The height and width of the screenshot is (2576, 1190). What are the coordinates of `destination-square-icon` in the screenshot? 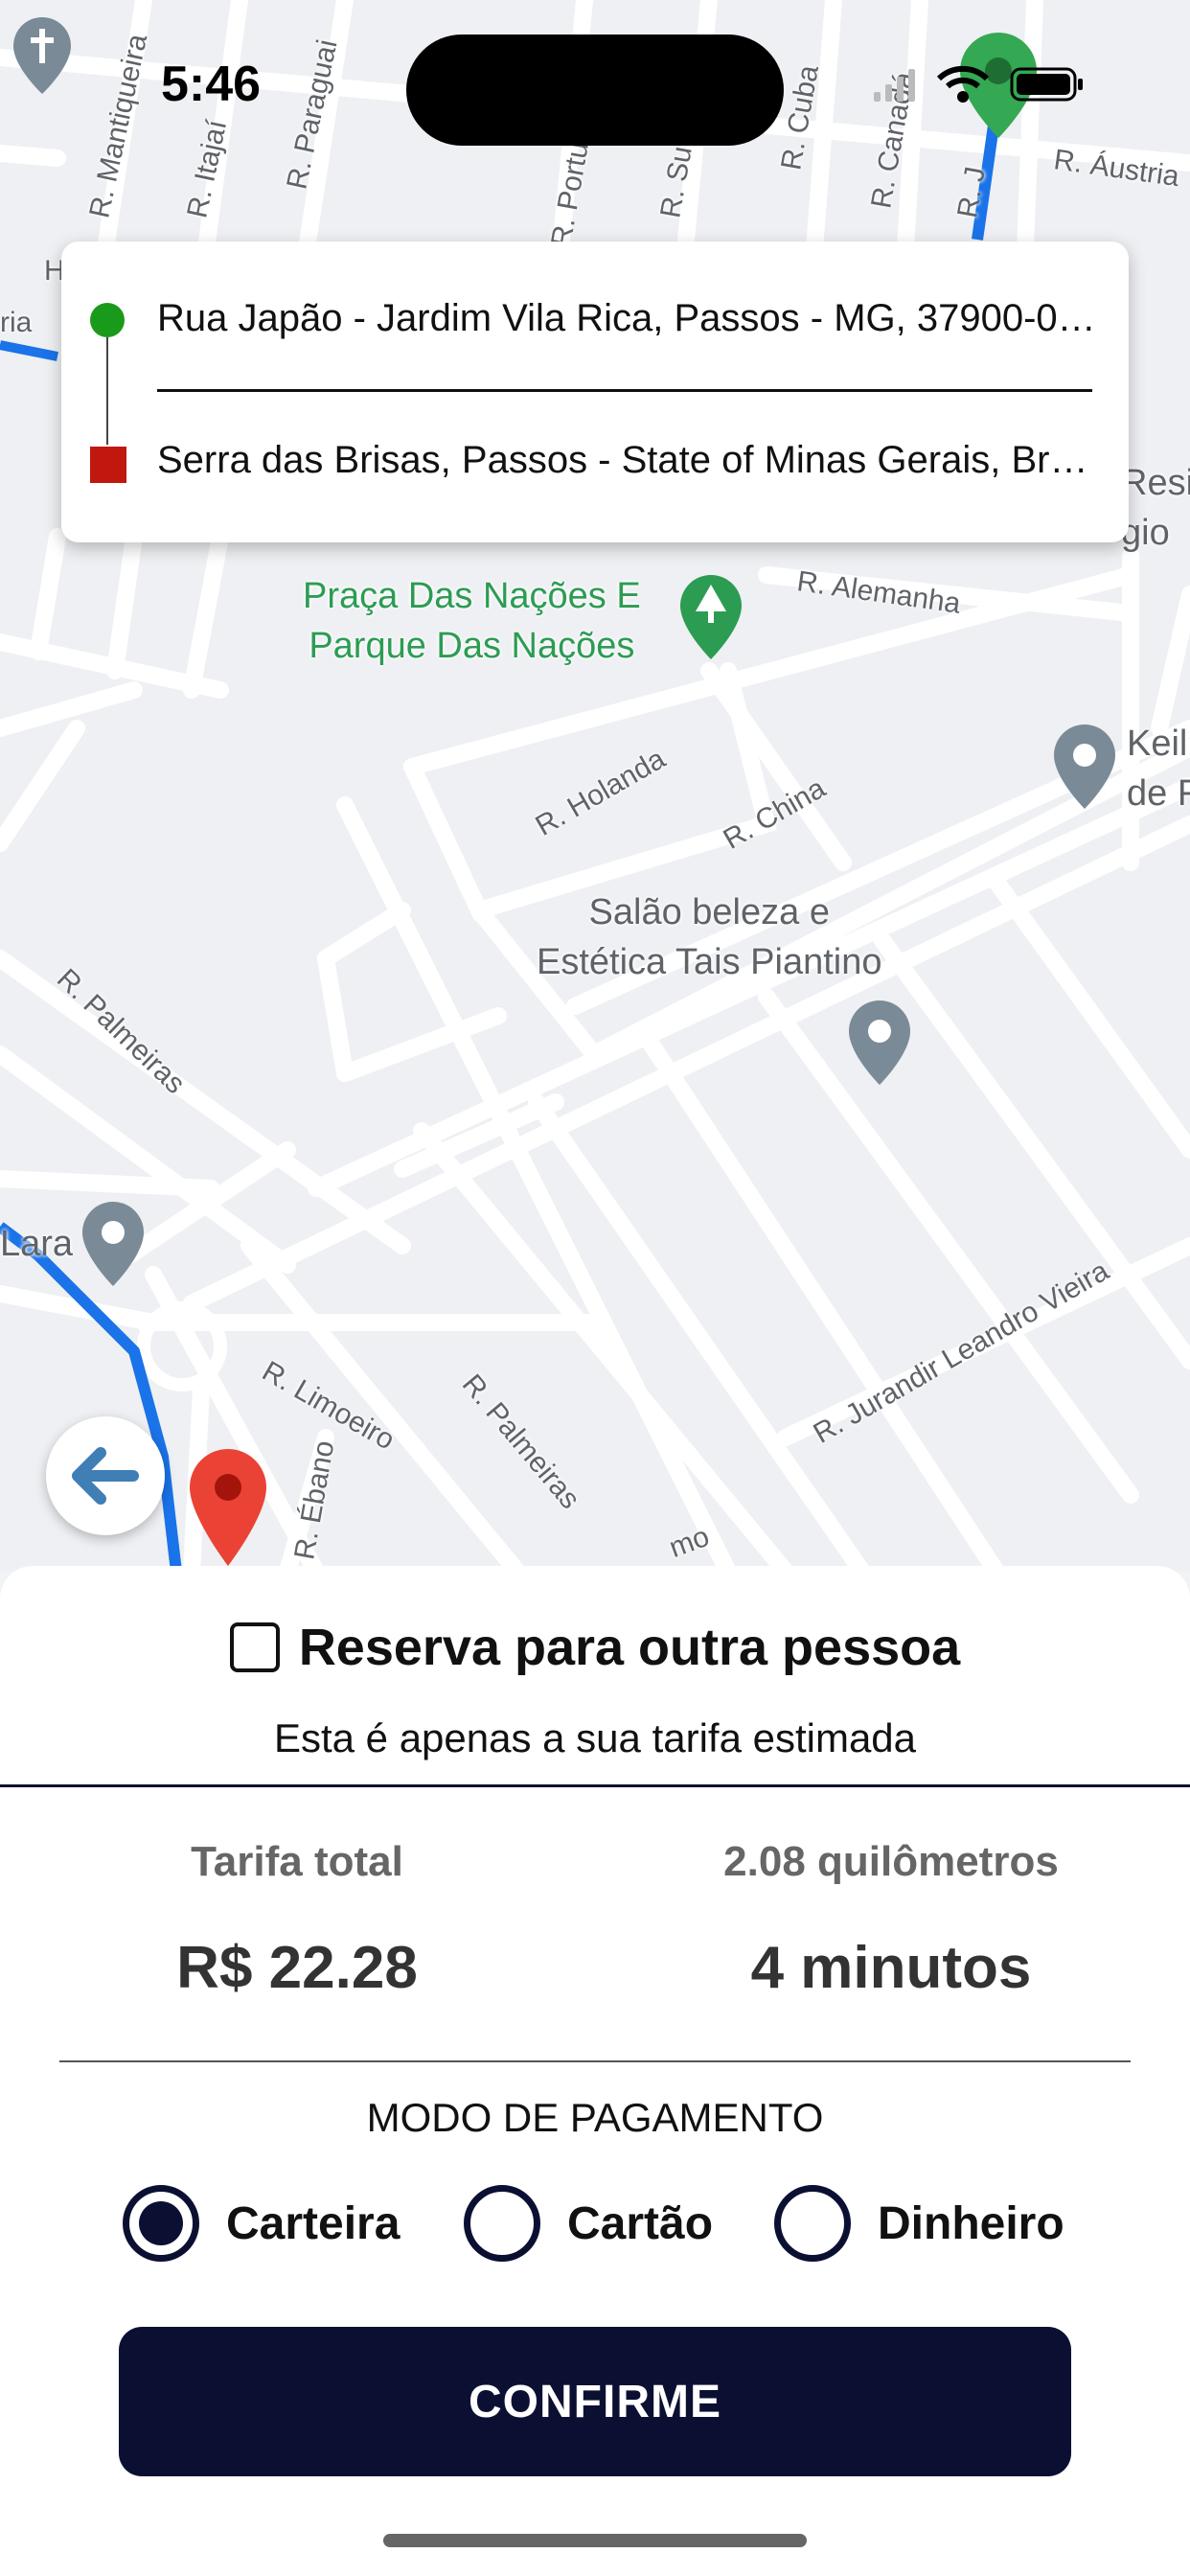 It's located at (108, 465).